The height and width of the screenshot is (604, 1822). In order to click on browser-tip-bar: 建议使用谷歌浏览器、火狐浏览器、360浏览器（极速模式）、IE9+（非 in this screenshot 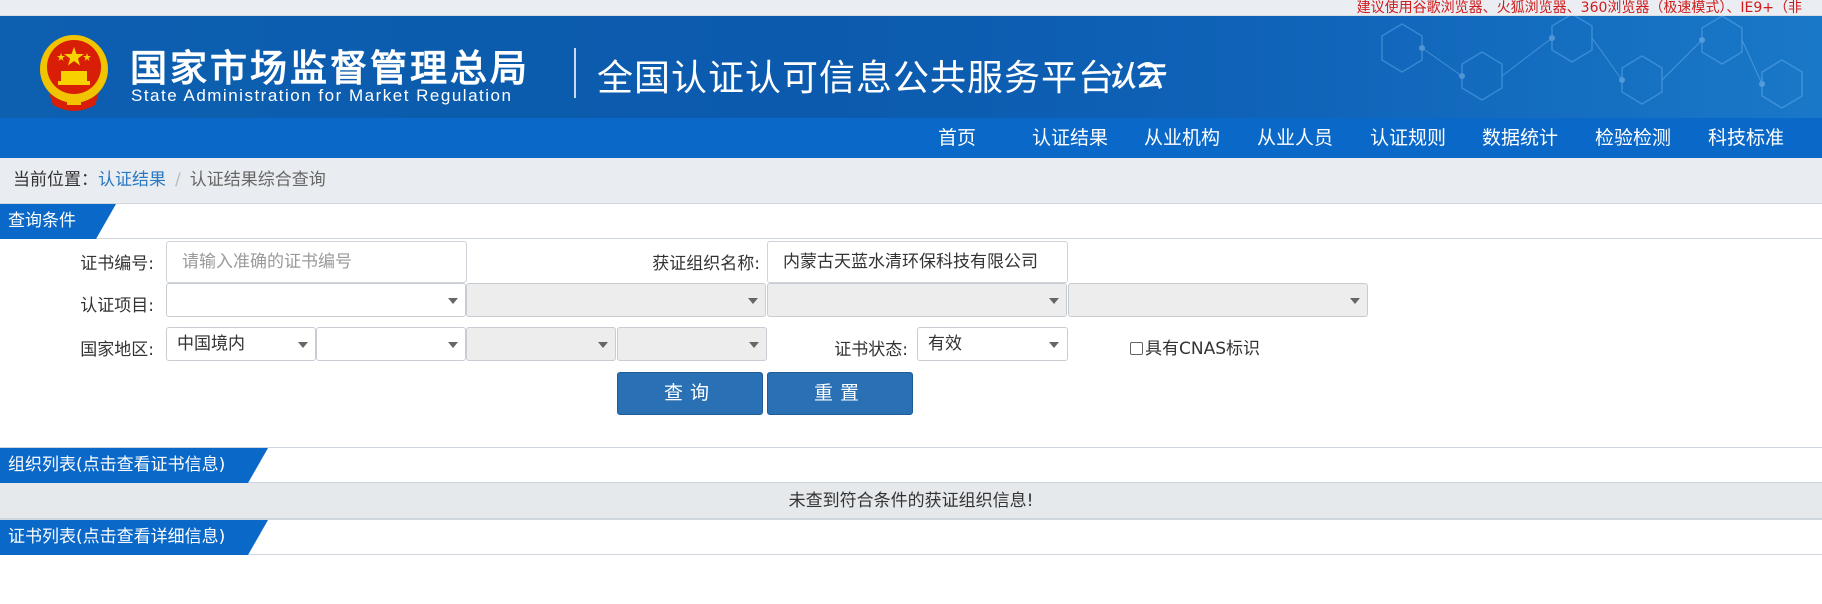, I will do `click(911, 8)`.